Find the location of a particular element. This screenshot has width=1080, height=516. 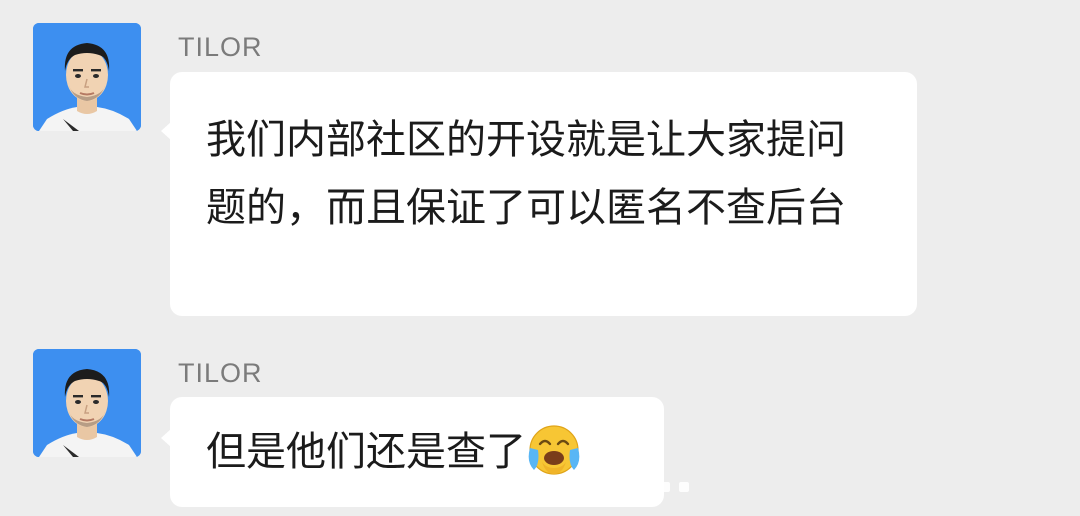

crying-face-emoji-icon is located at coordinates (554, 450).